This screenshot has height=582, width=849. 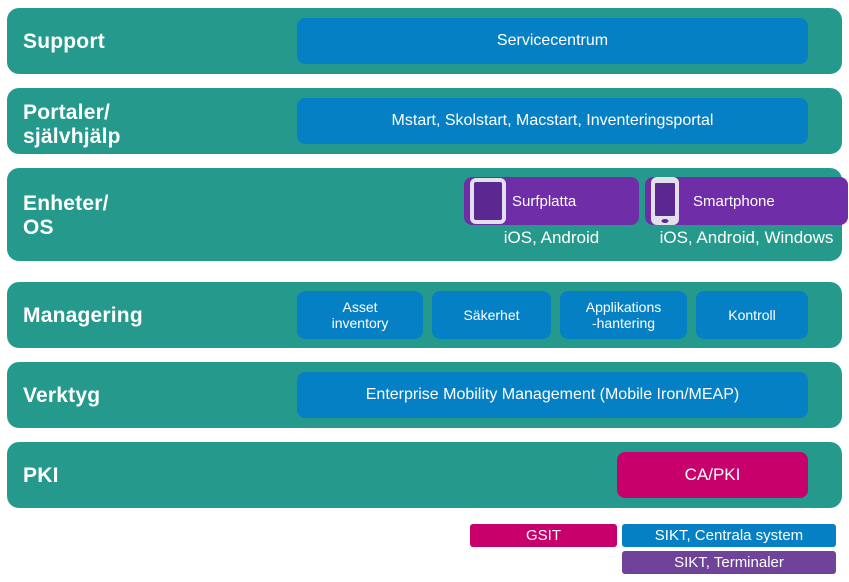 What do you see at coordinates (712, 475) in the screenshot?
I see `chip-ca-pki: CA/PKI` at bounding box center [712, 475].